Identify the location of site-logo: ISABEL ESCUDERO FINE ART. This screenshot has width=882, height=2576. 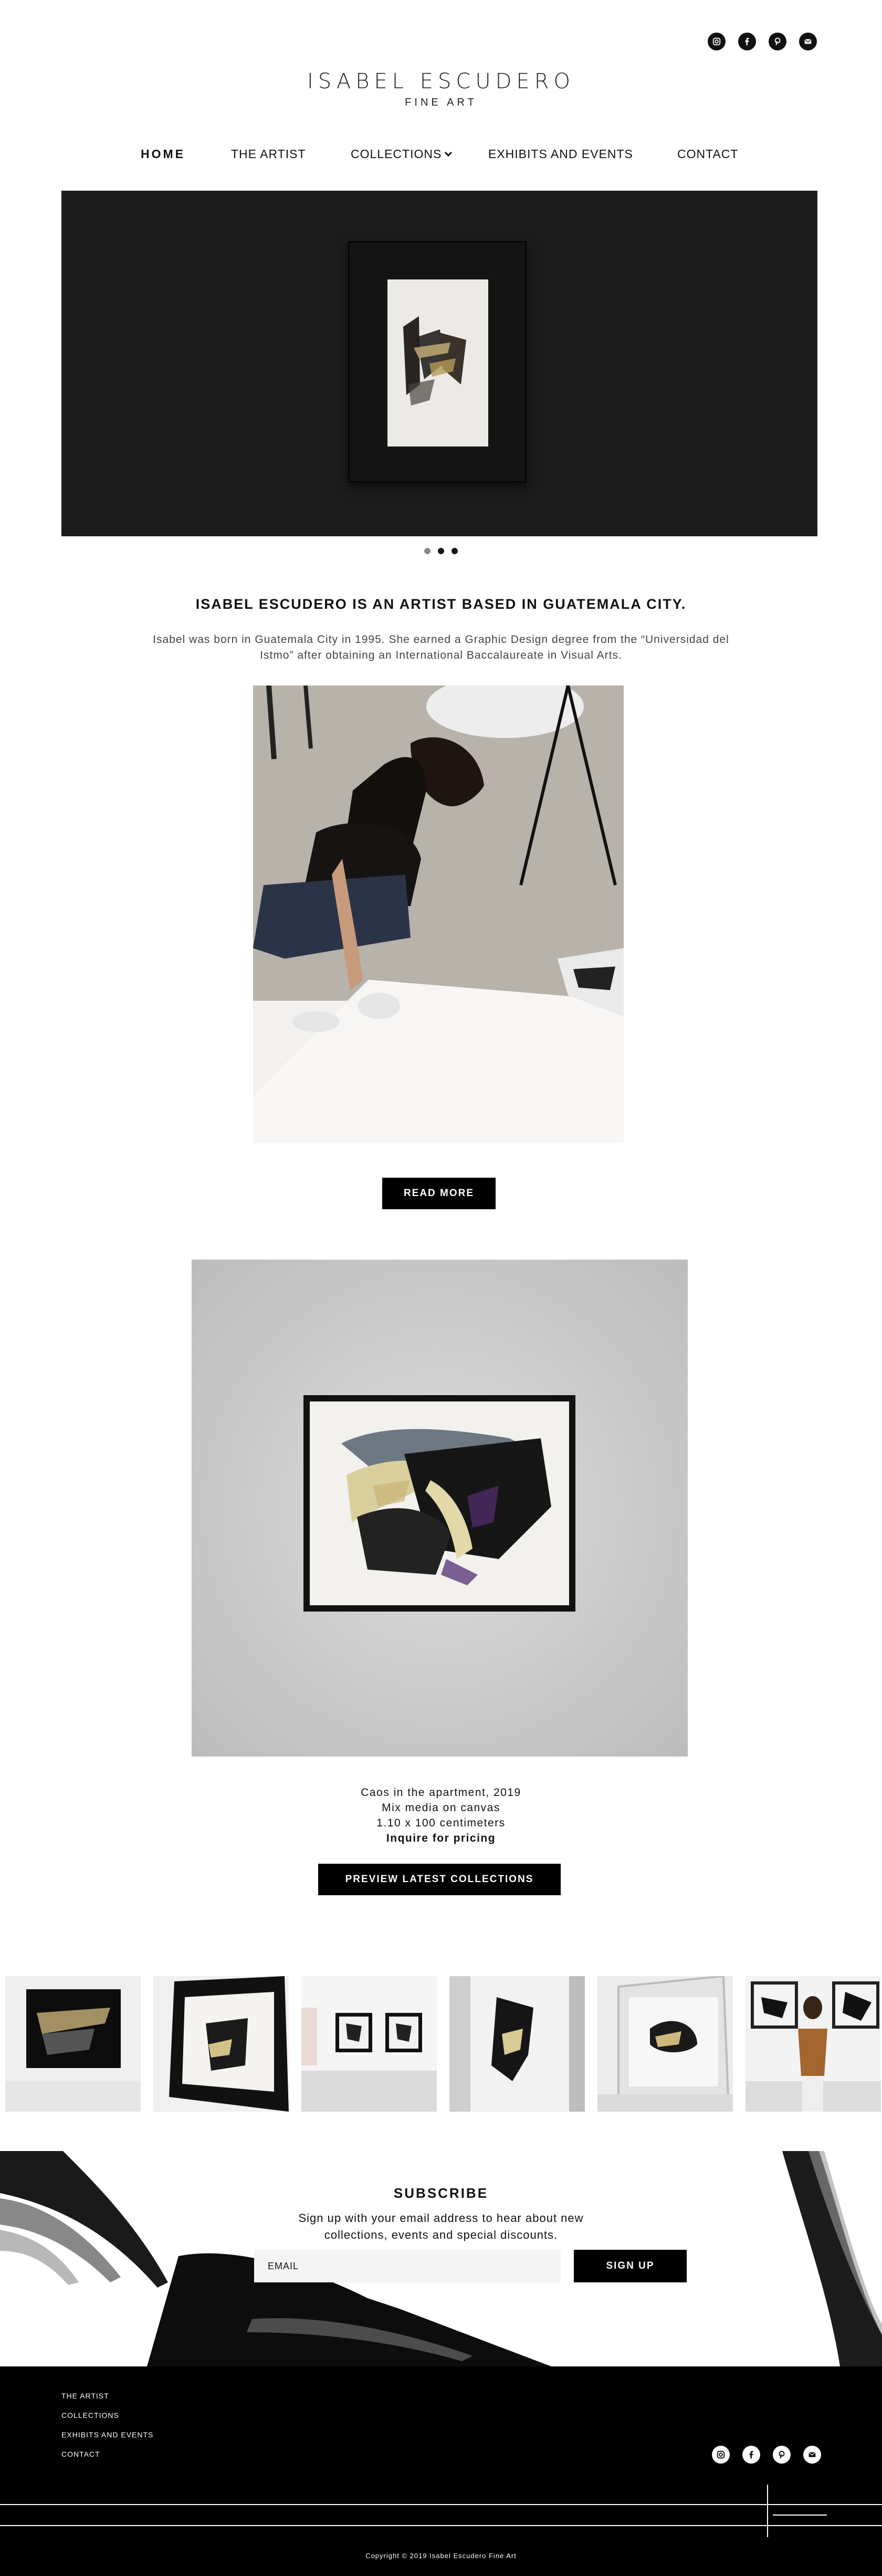
(441, 89).